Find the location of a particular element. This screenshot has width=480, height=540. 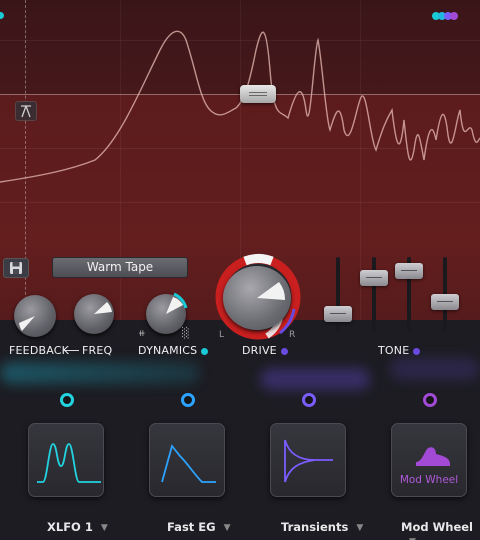

mod-glow-violet is located at coordinates (435, 369).